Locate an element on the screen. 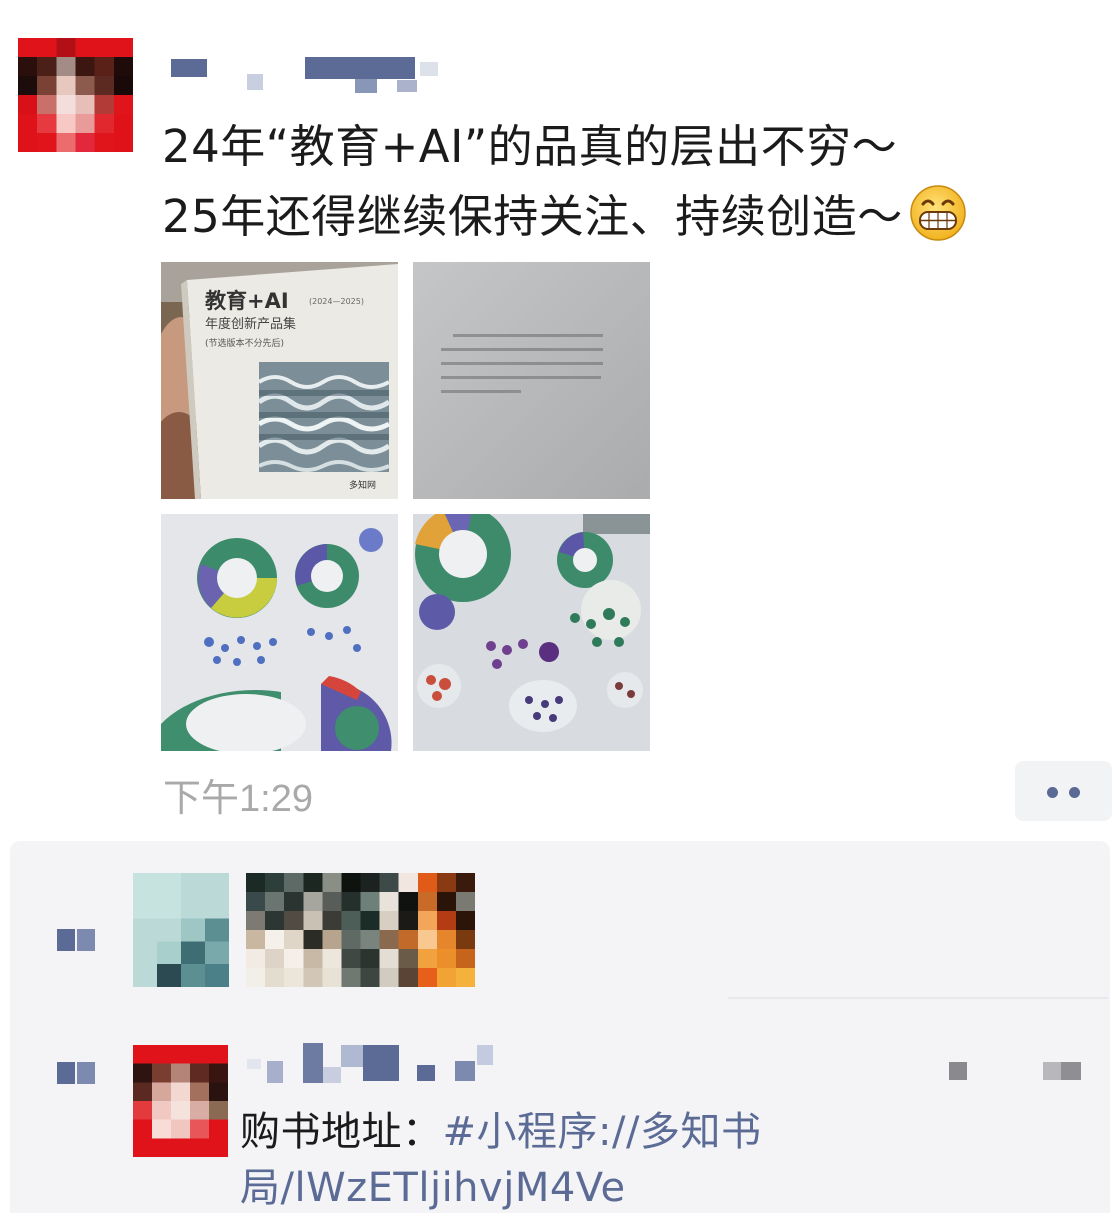 The width and height of the screenshot is (1119, 1213). comment-prefix: 购书地址： is located at coordinates (341, 1132).